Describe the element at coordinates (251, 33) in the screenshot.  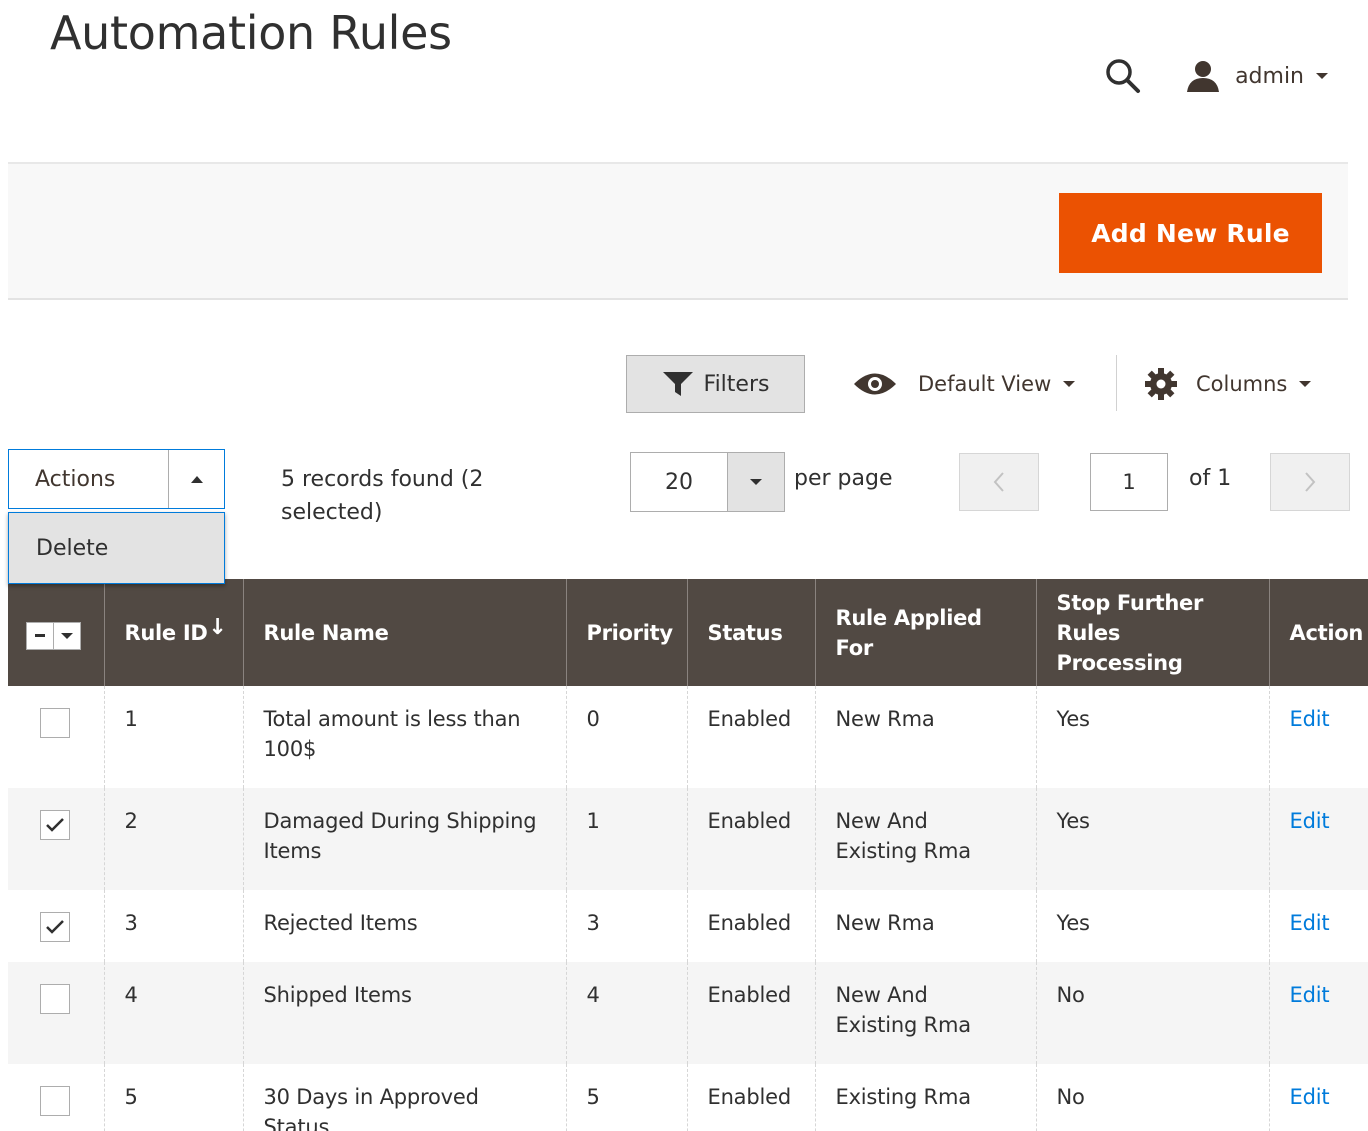
I see `page-title: Automation Rules` at that location.